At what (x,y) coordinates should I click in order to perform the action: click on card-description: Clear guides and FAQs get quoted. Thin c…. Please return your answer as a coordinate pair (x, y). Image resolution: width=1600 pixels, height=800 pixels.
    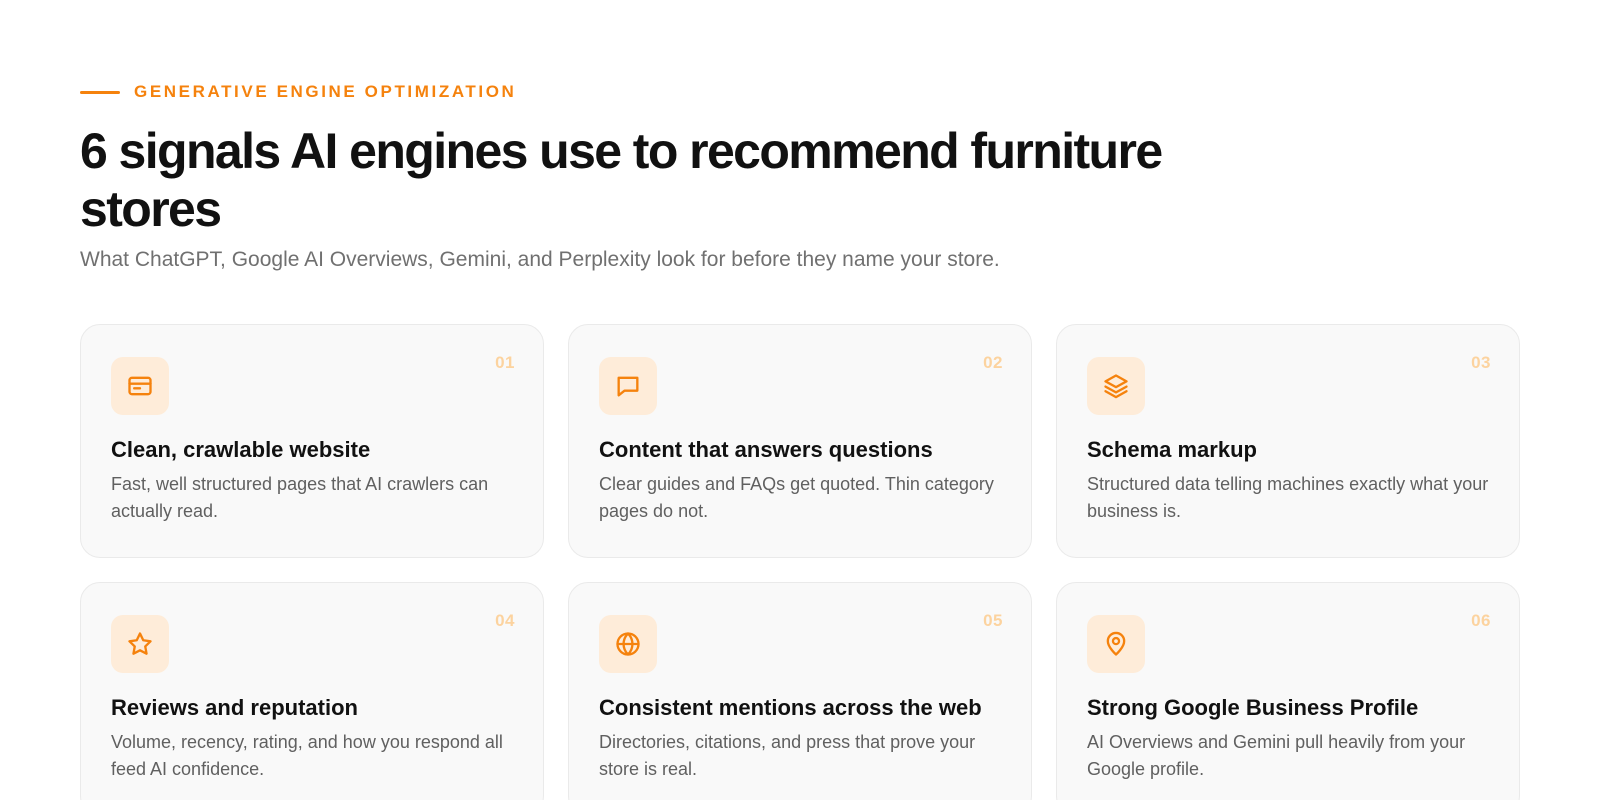
    Looking at the image, I should click on (796, 497).